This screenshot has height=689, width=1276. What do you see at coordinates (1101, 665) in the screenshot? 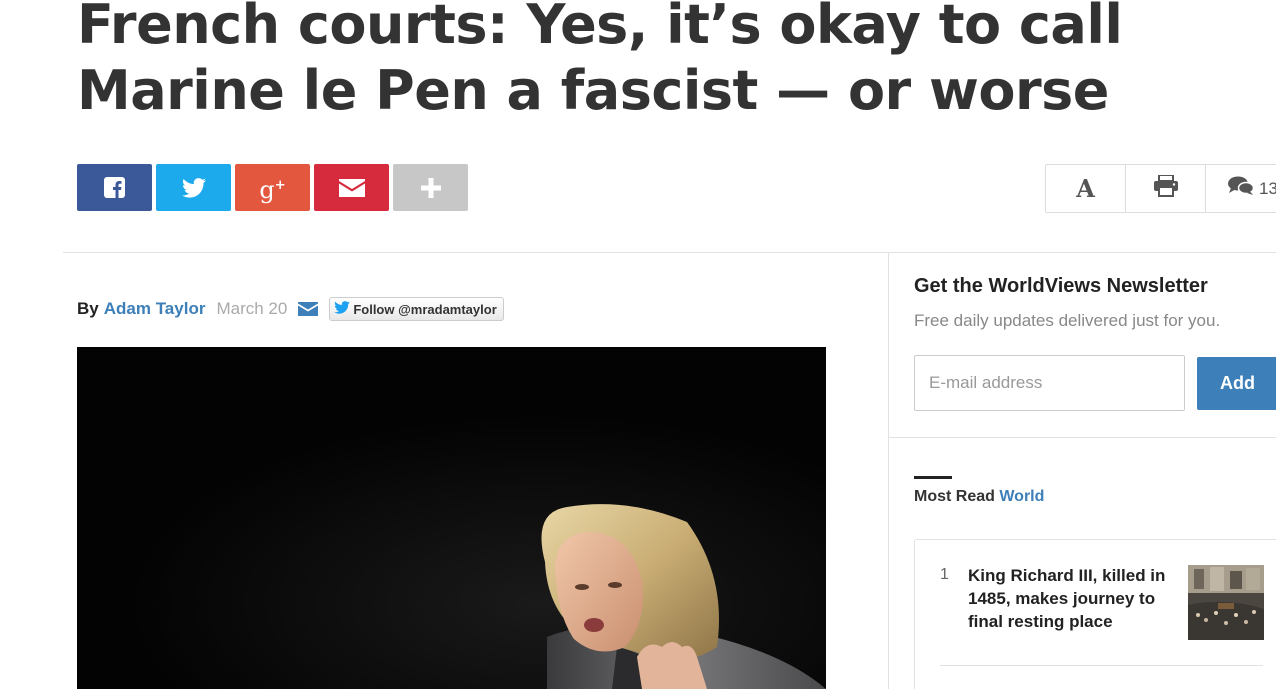
I see `most-read-separator` at bounding box center [1101, 665].